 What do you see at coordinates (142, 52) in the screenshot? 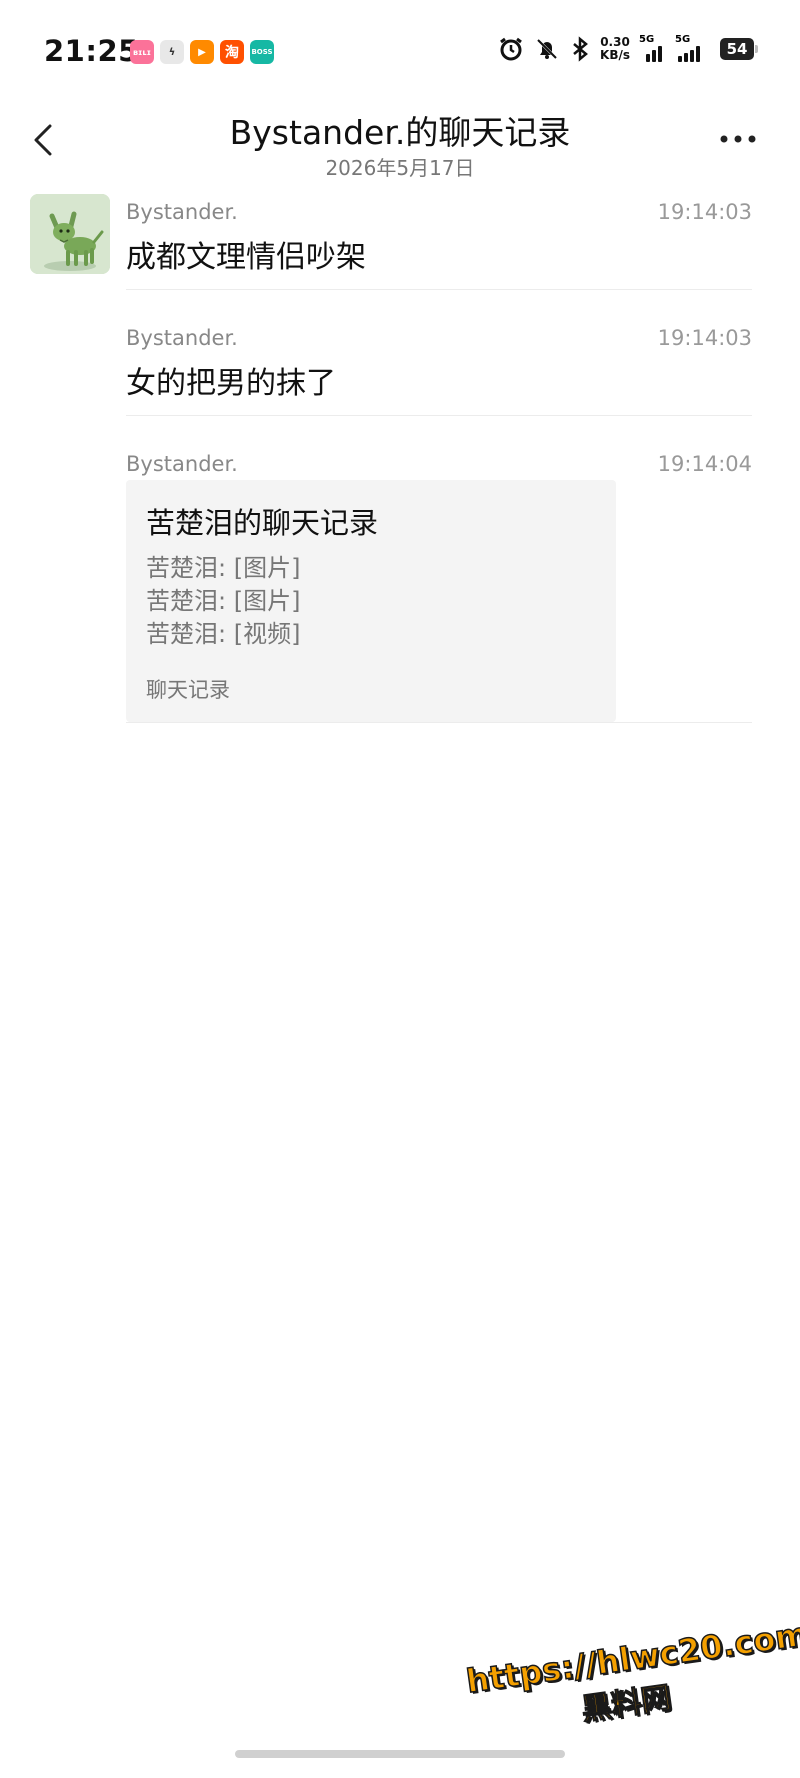
I see `bilibili-icon: ʙɪʟɪ` at bounding box center [142, 52].